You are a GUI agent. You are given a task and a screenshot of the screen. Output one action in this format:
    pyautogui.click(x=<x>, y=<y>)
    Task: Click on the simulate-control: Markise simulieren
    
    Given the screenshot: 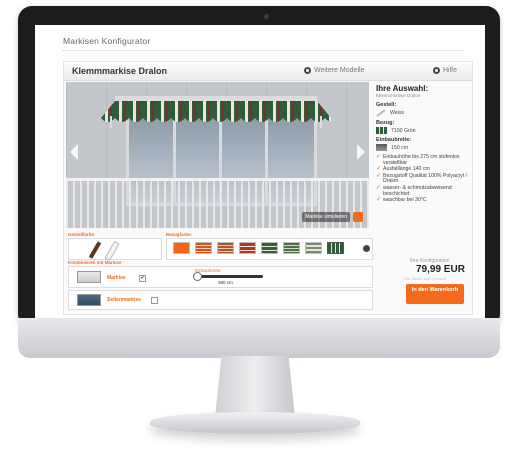 What is the action you would take?
    pyautogui.click(x=332, y=217)
    